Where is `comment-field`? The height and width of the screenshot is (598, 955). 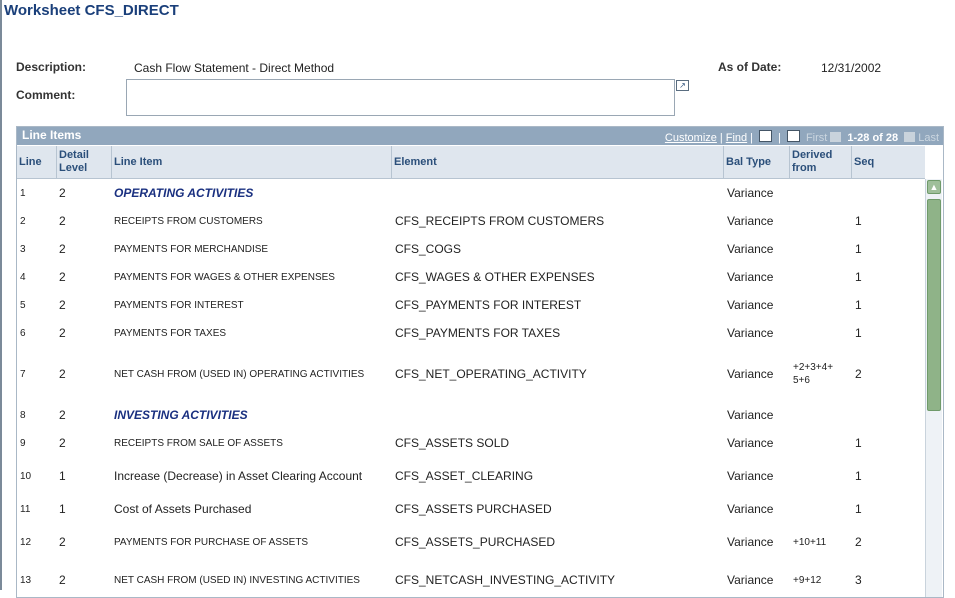 comment-field is located at coordinates (400, 97).